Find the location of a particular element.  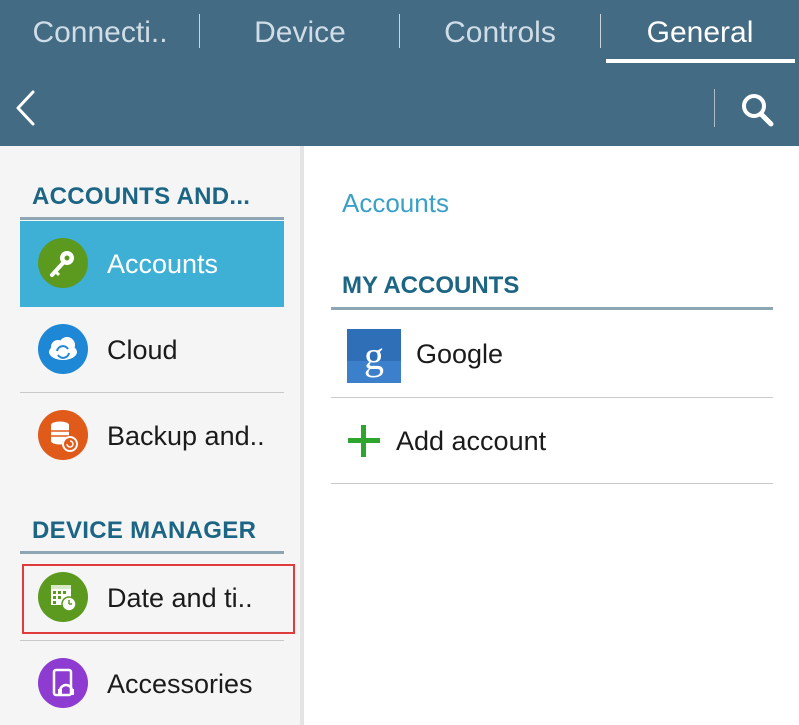

section-title-my-accounts: MY ACCOUNTS is located at coordinates (431, 285).